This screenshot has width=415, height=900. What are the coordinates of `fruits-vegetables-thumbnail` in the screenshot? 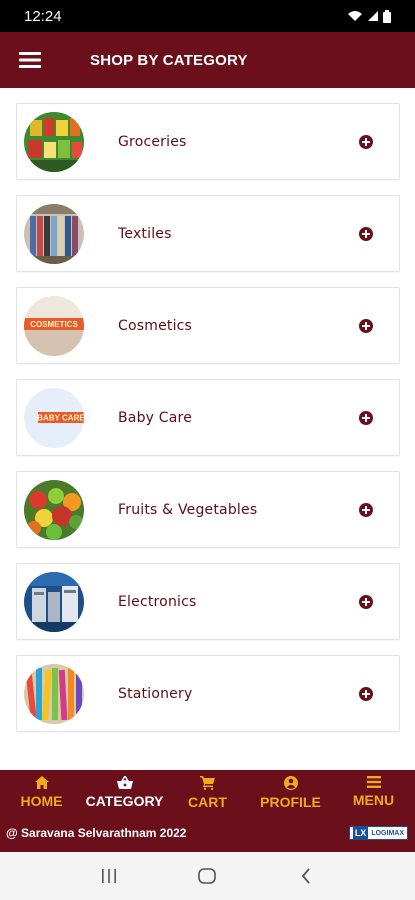 It's located at (54, 509).